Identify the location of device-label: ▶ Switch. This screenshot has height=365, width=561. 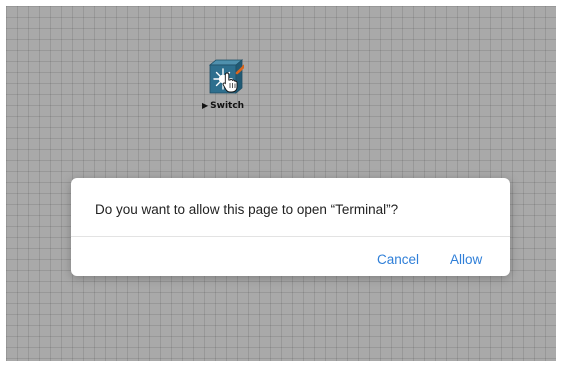
(223, 106).